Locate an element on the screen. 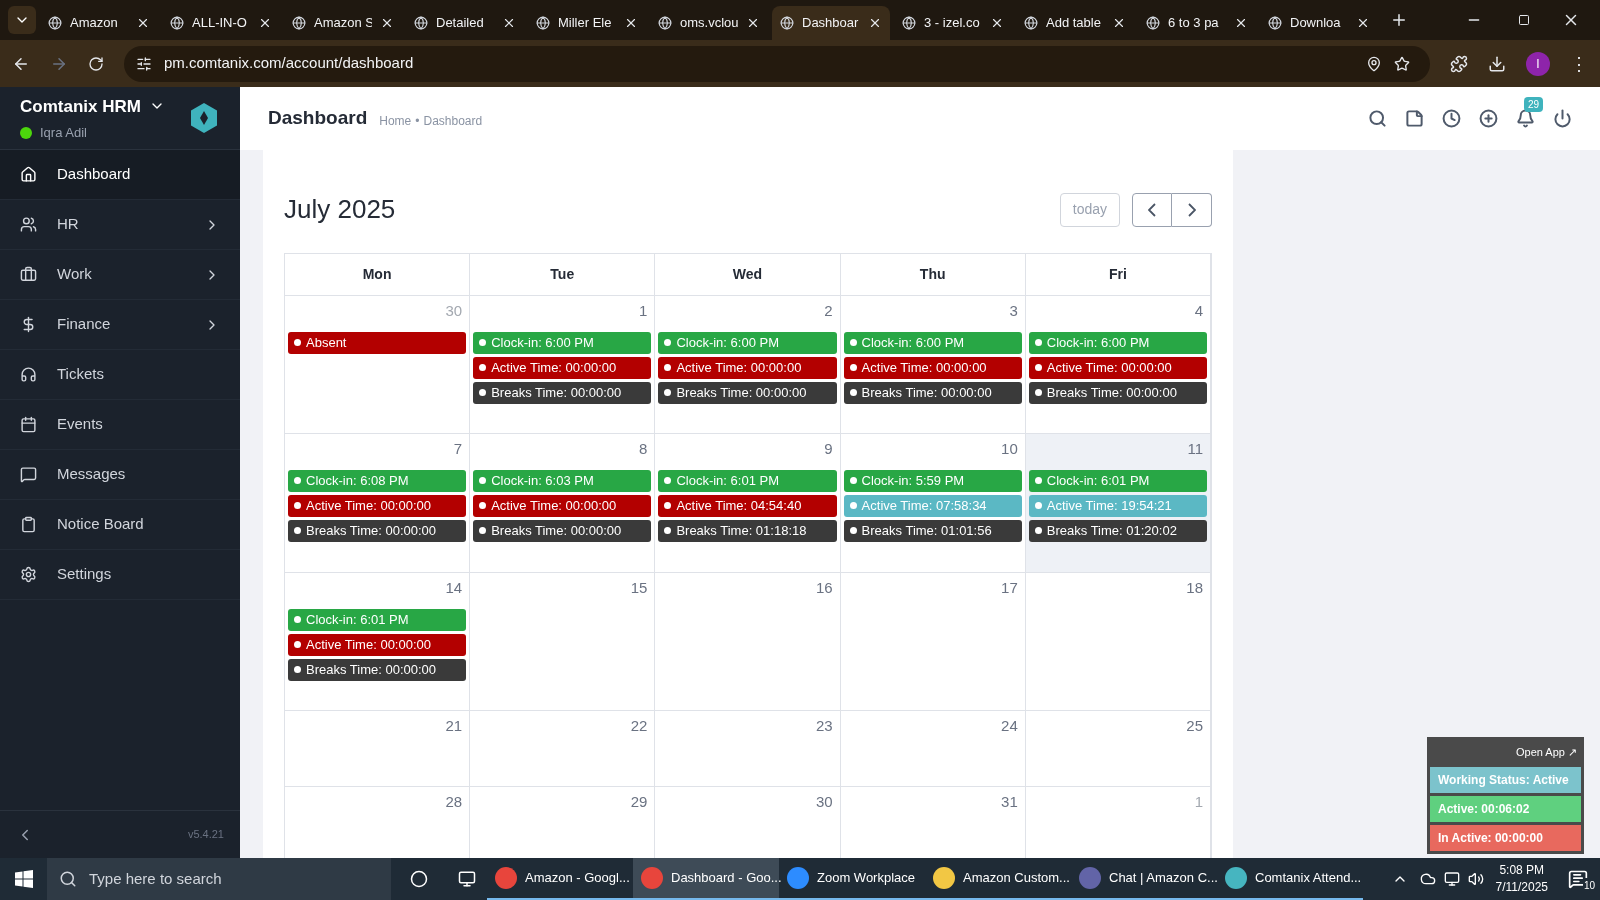 The width and height of the screenshot is (1600, 900). next-button is located at coordinates (1192, 209).